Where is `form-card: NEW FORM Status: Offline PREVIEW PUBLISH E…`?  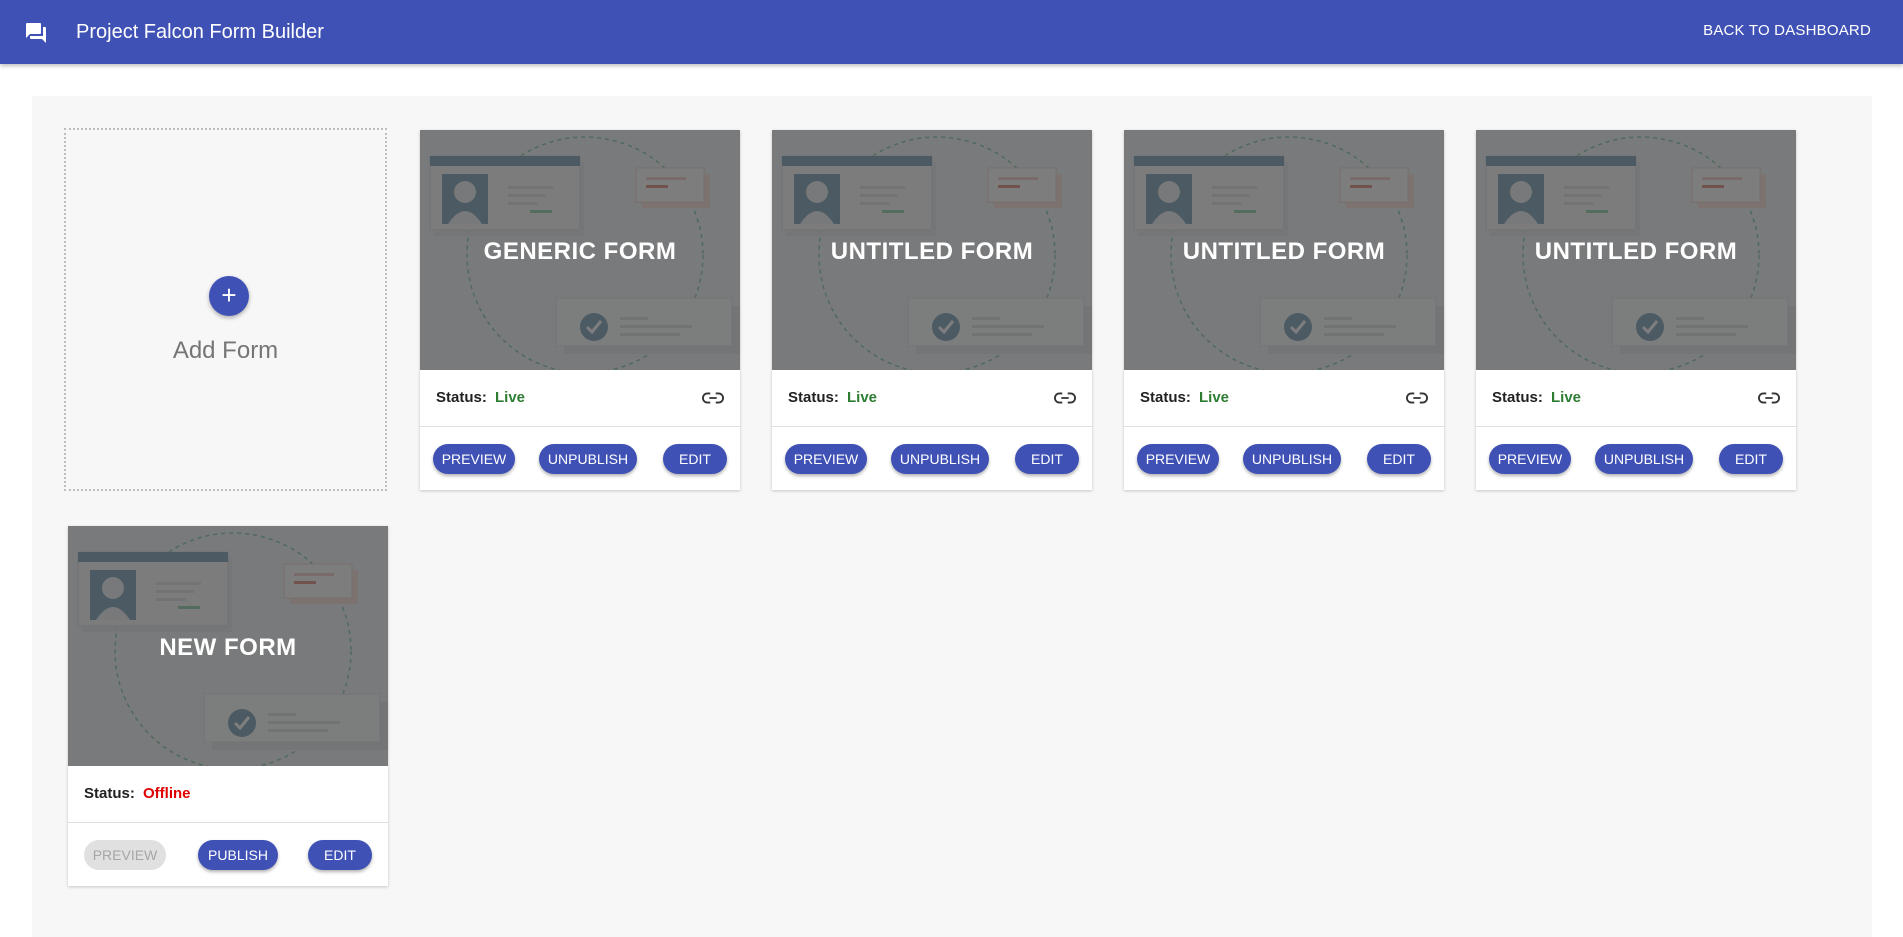
form-card: NEW FORM Status: Offline PREVIEW PUBLISH E… is located at coordinates (228, 706).